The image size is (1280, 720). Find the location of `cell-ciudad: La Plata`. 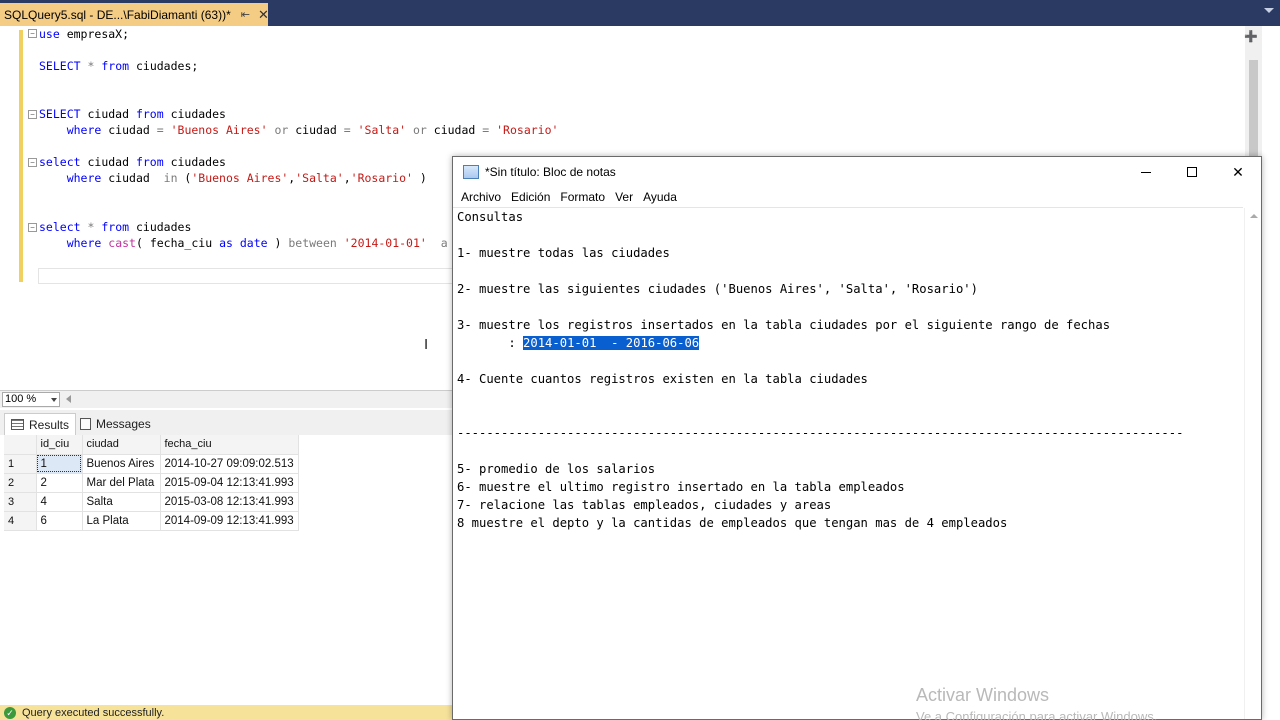

cell-ciudad: La Plata is located at coordinates (121, 521).